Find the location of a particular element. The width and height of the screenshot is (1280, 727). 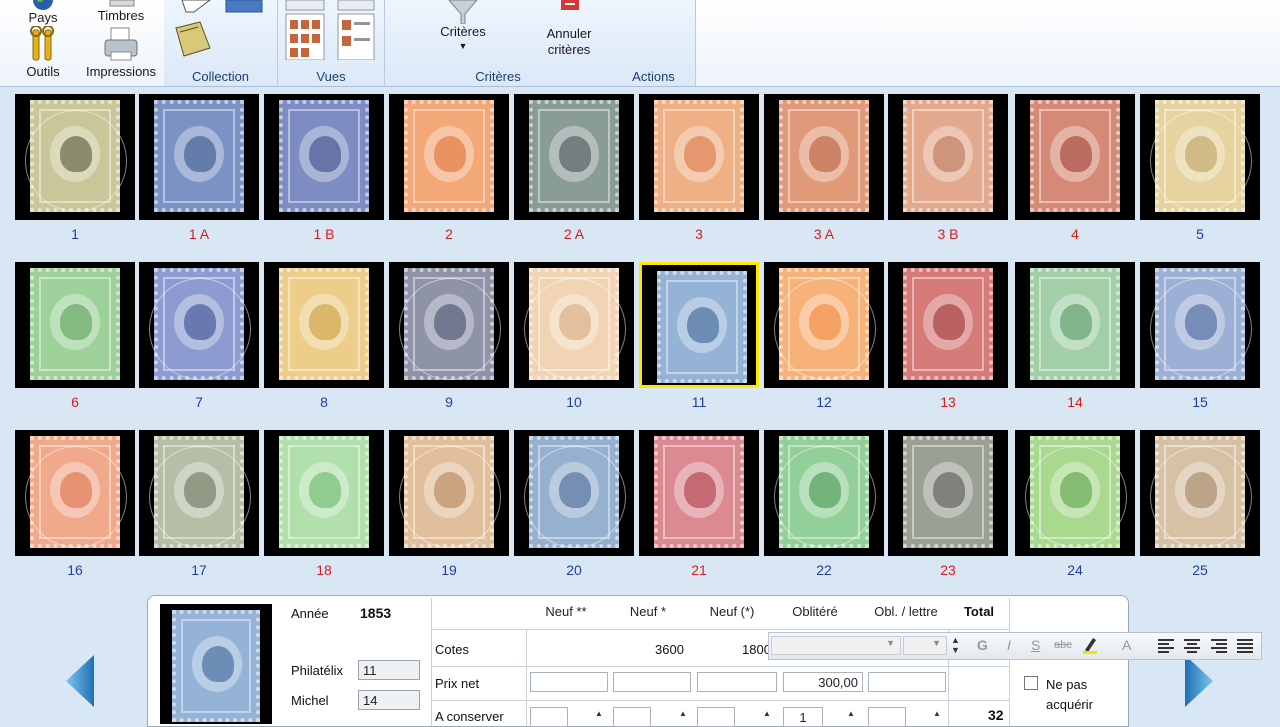

stamp-cell: 8 is located at coordinates (324, 336).